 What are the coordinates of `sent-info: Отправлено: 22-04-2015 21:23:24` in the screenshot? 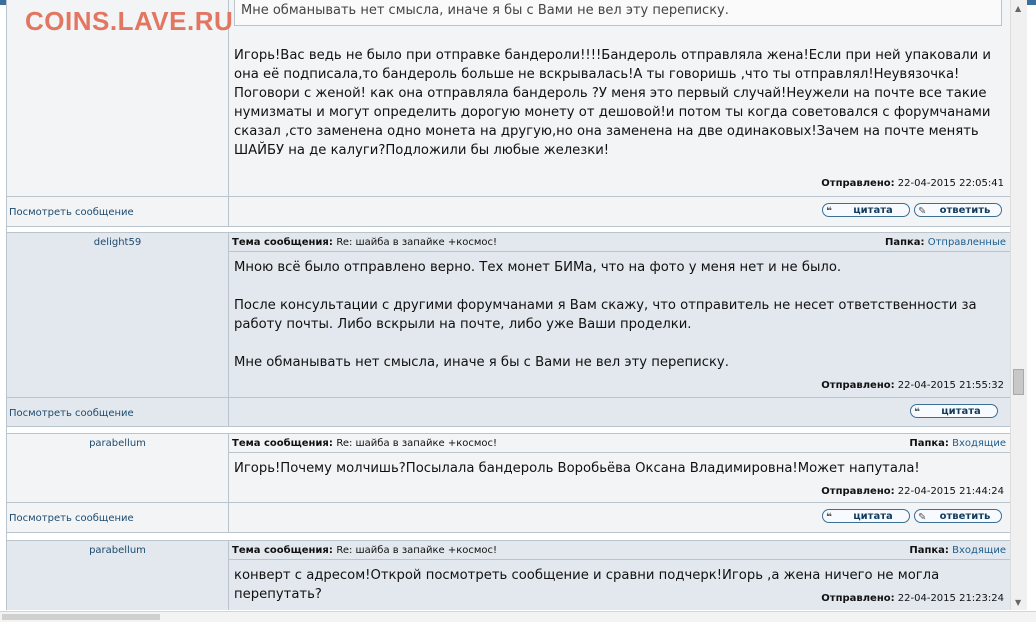 It's located at (912, 598).